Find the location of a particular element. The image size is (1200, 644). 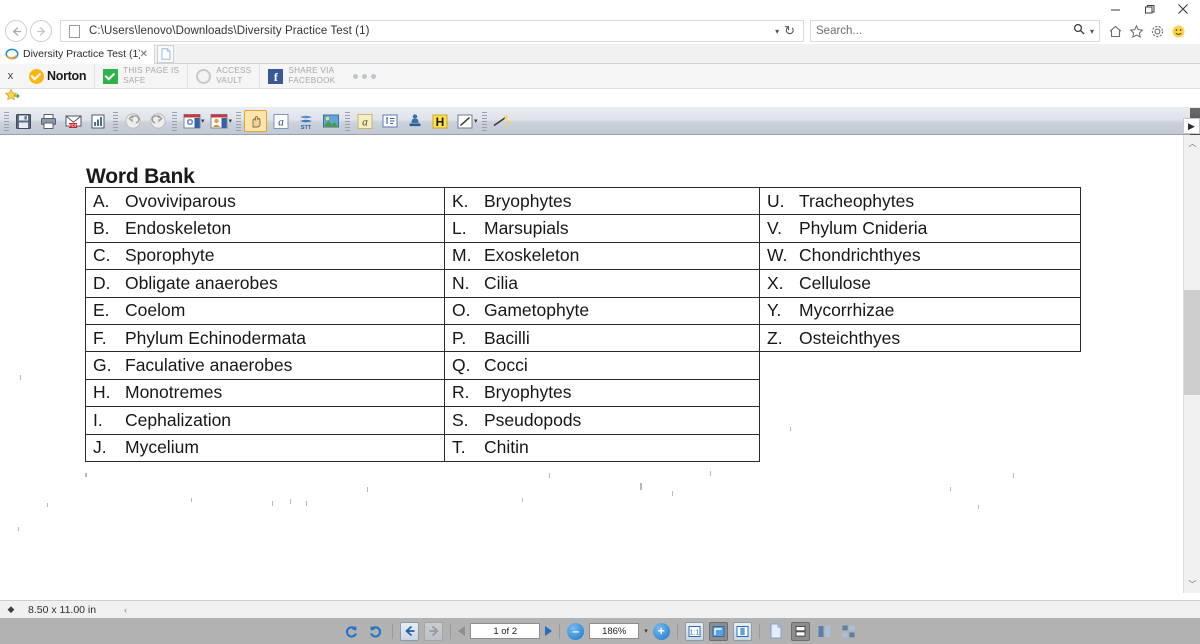

back-button is located at coordinates (16, 31).